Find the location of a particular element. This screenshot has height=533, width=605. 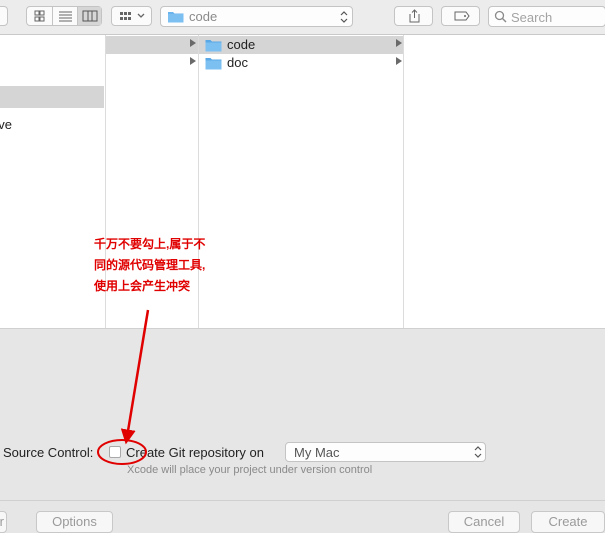

sidebar-item-label: rive is located at coordinates (6, 124).